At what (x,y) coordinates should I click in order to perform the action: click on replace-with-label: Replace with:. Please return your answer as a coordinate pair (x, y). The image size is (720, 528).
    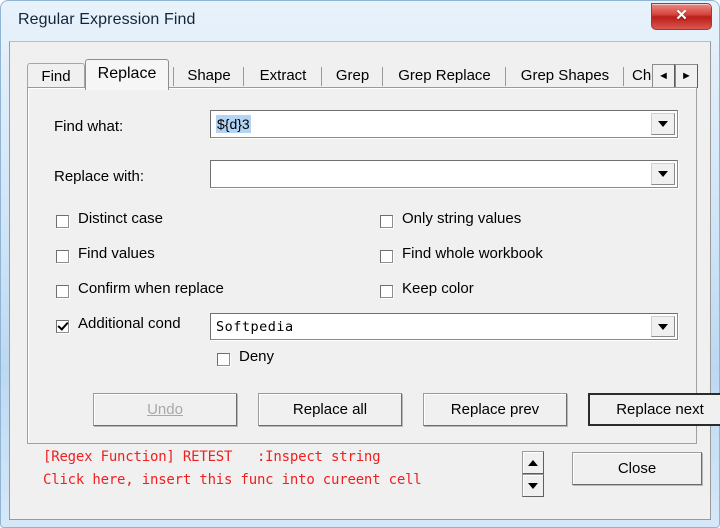
    Looking at the image, I should click on (99, 176).